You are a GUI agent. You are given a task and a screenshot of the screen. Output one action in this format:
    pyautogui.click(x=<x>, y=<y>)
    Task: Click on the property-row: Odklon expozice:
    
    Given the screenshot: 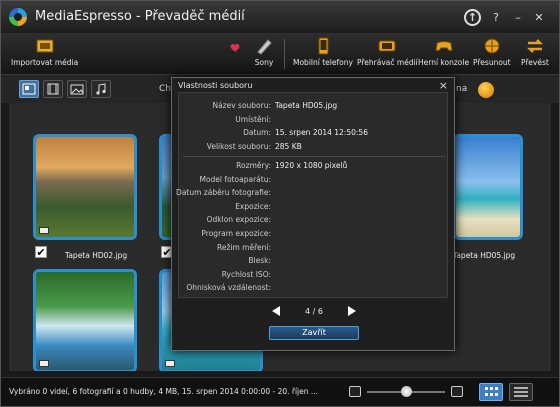 What is the action you would take?
    pyautogui.click(x=314, y=221)
    